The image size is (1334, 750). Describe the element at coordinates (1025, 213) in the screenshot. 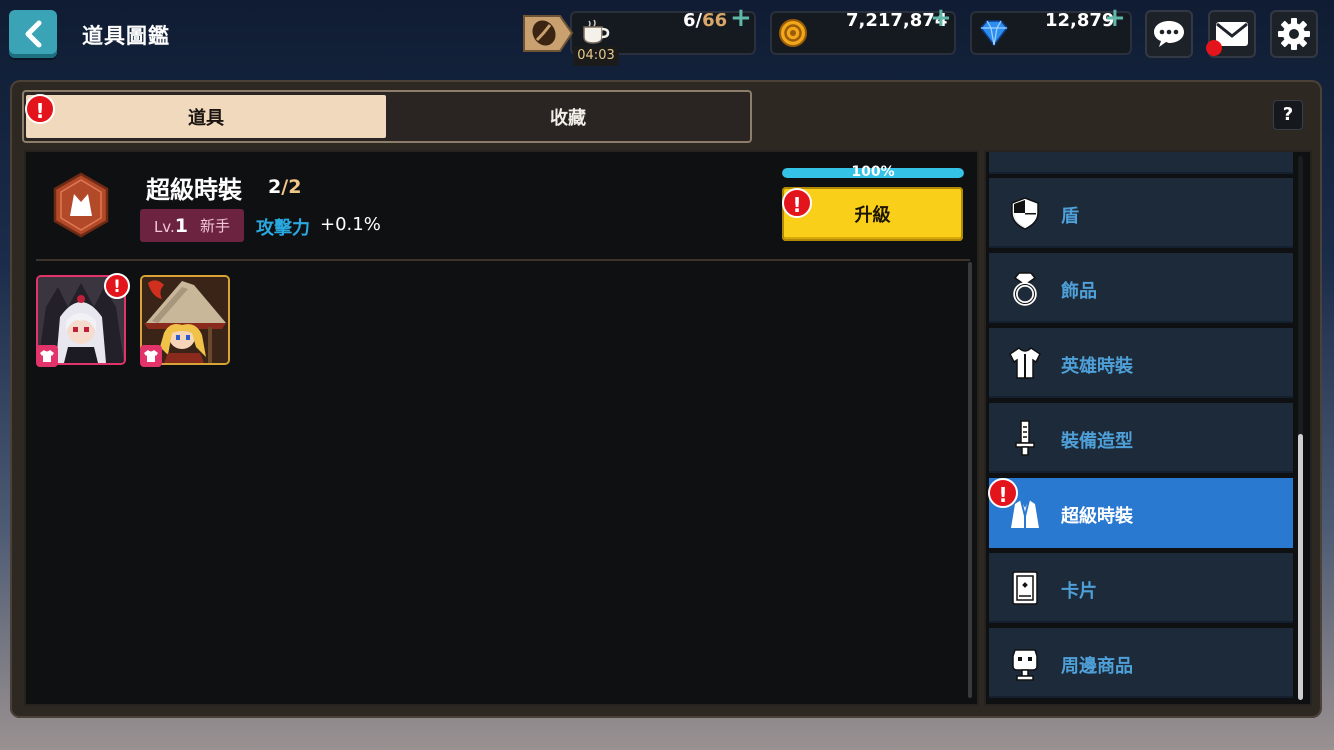

I see `shield-icon` at that location.